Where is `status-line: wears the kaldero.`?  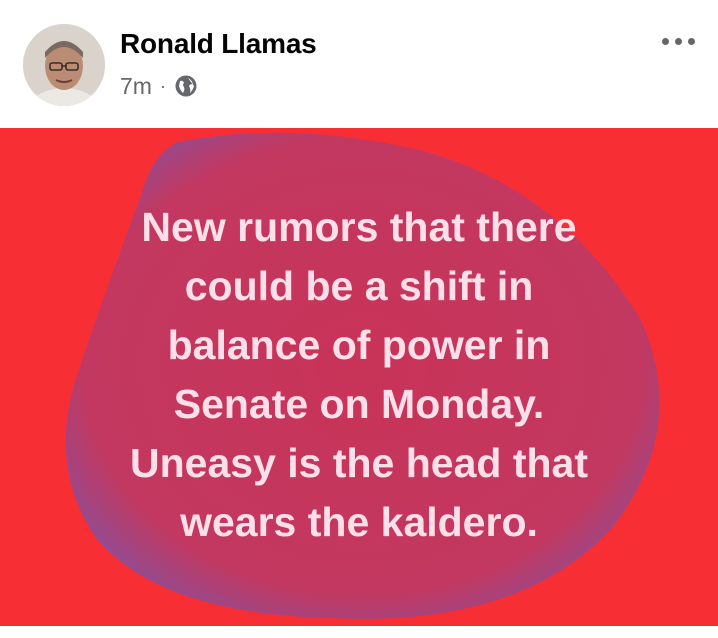 status-line: wears the kaldero. is located at coordinates (359, 522).